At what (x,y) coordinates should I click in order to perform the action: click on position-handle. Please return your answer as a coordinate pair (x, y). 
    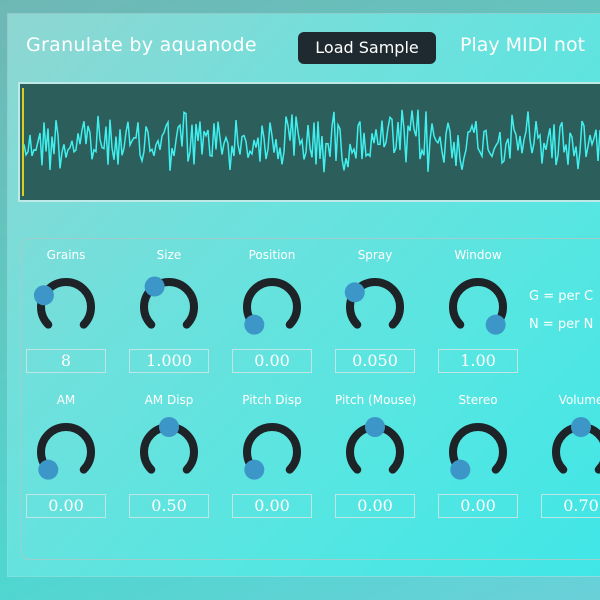
    Looking at the image, I should click on (254, 324).